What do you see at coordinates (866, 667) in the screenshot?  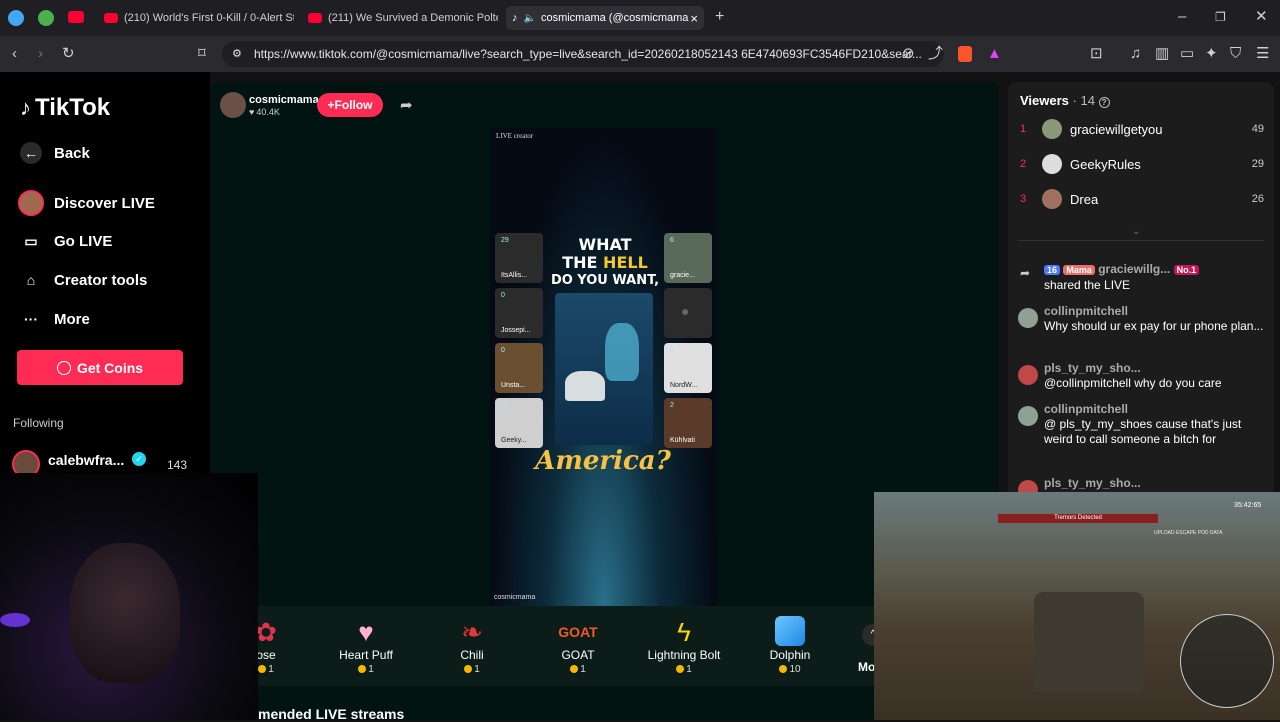 I see `more-gifts: Mo` at bounding box center [866, 667].